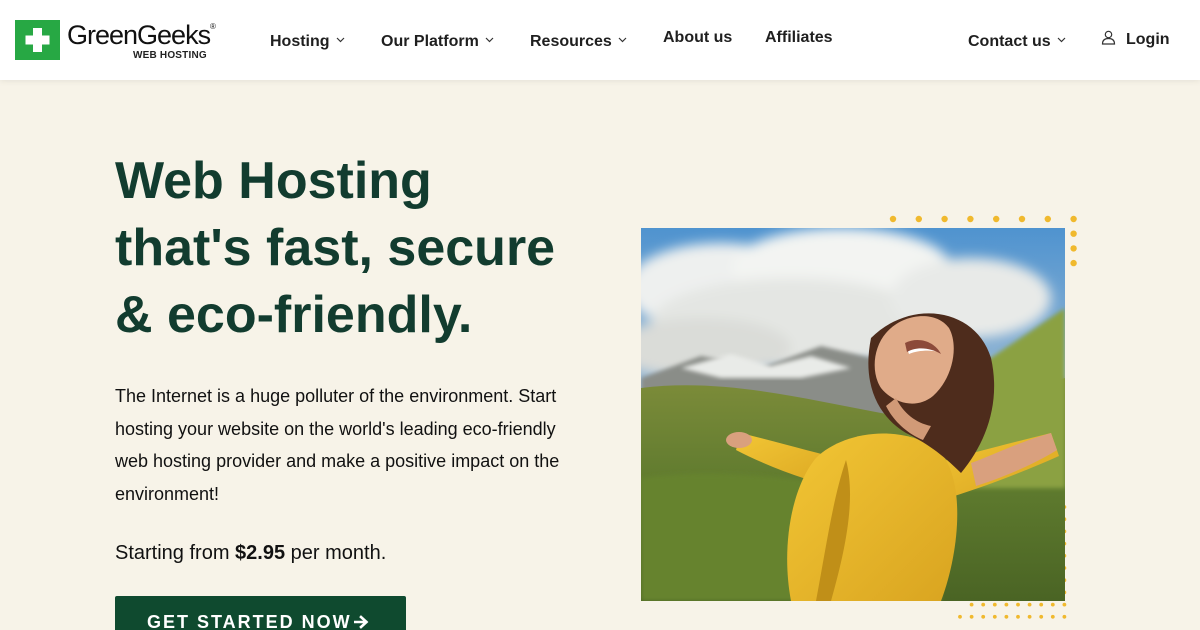  I want to click on nav-hosting: Hosting, so click(307, 40).